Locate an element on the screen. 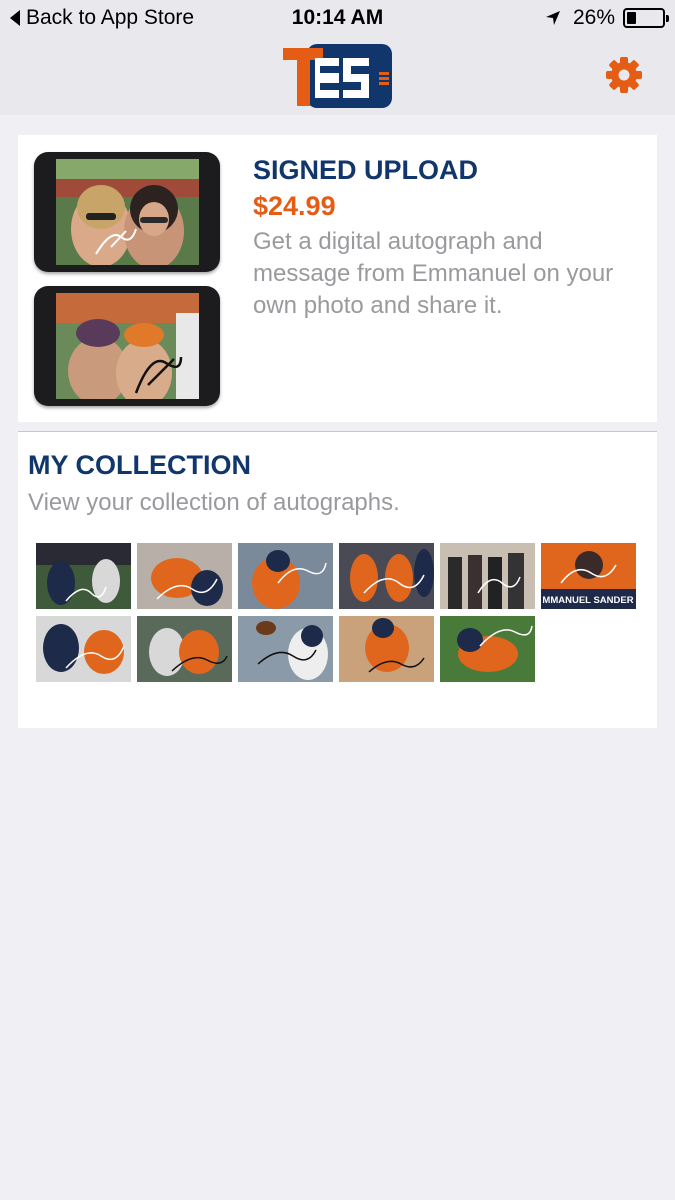 The image size is (675, 1200). battery-percent: 26% is located at coordinates (593, 17).